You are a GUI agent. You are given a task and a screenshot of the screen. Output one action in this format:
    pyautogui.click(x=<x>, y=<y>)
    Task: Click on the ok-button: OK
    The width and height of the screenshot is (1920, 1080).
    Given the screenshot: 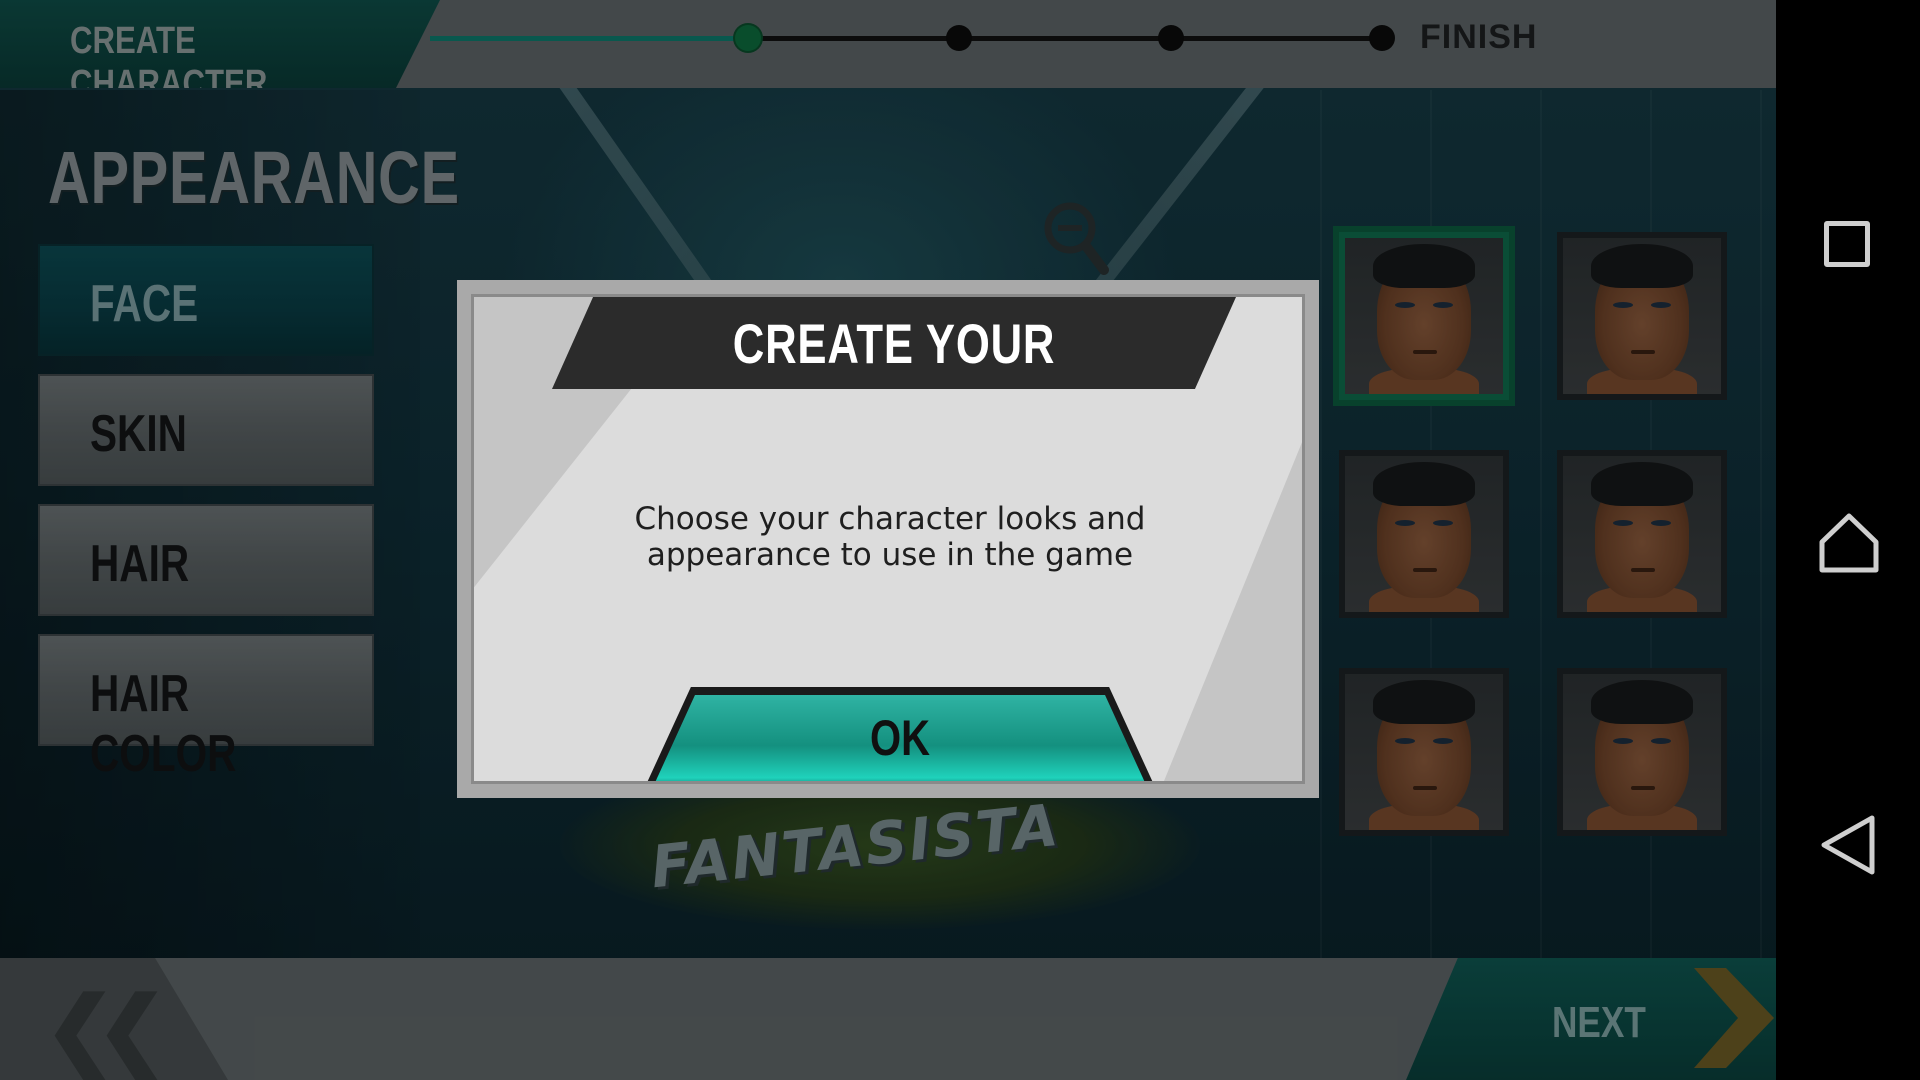 What is the action you would take?
    pyautogui.click(x=900, y=734)
    